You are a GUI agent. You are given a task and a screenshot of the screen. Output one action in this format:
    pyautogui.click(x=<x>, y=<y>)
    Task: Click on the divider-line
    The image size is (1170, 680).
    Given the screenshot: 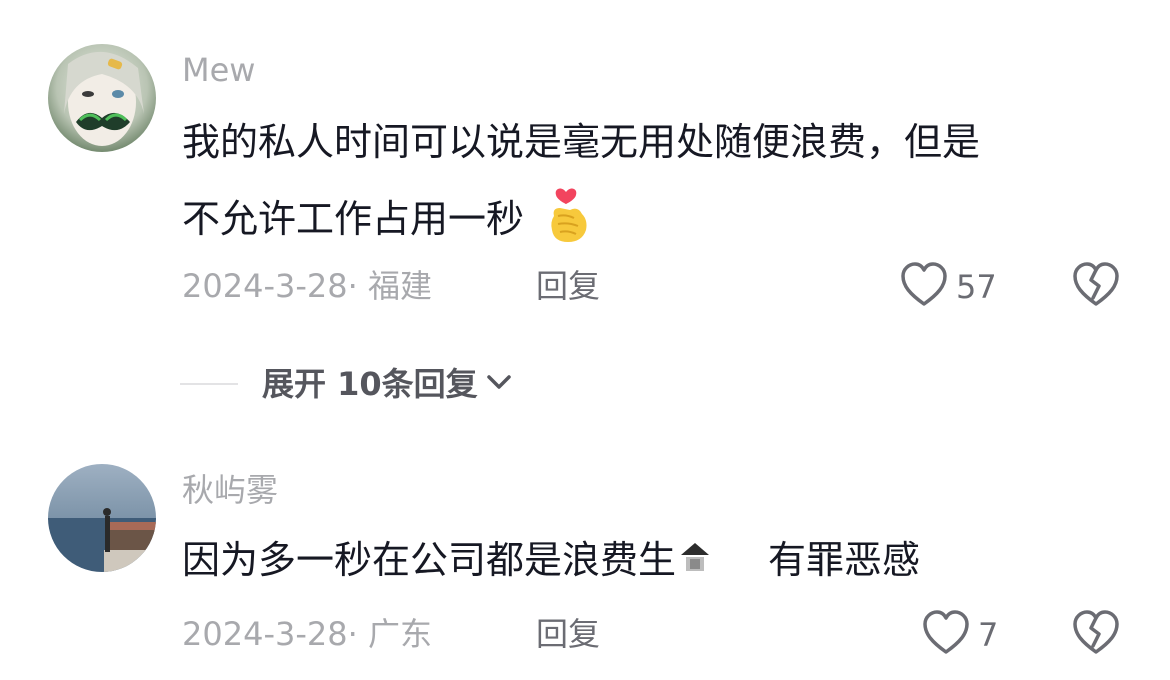 What is the action you would take?
    pyautogui.click(x=209, y=384)
    